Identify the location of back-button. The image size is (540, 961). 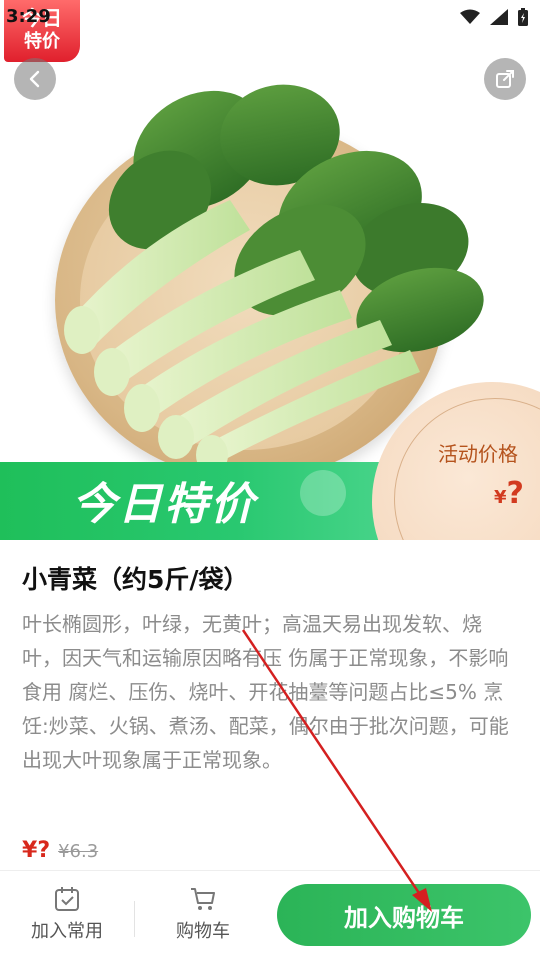
(35, 79).